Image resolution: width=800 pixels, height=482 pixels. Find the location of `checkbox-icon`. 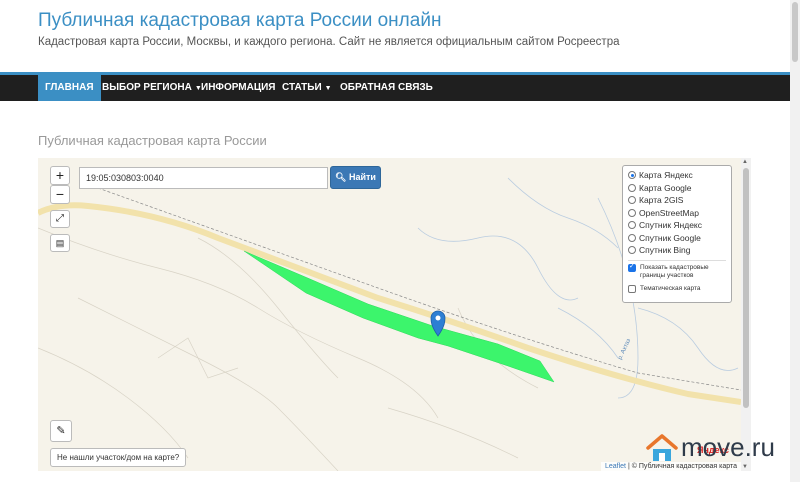

checkbox-icon is located at coordinates (632, 288).